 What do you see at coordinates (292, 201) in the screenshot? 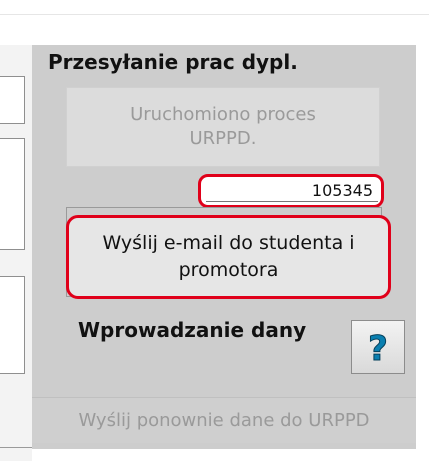
I see `field-underline` at bounding box center [292, 201].